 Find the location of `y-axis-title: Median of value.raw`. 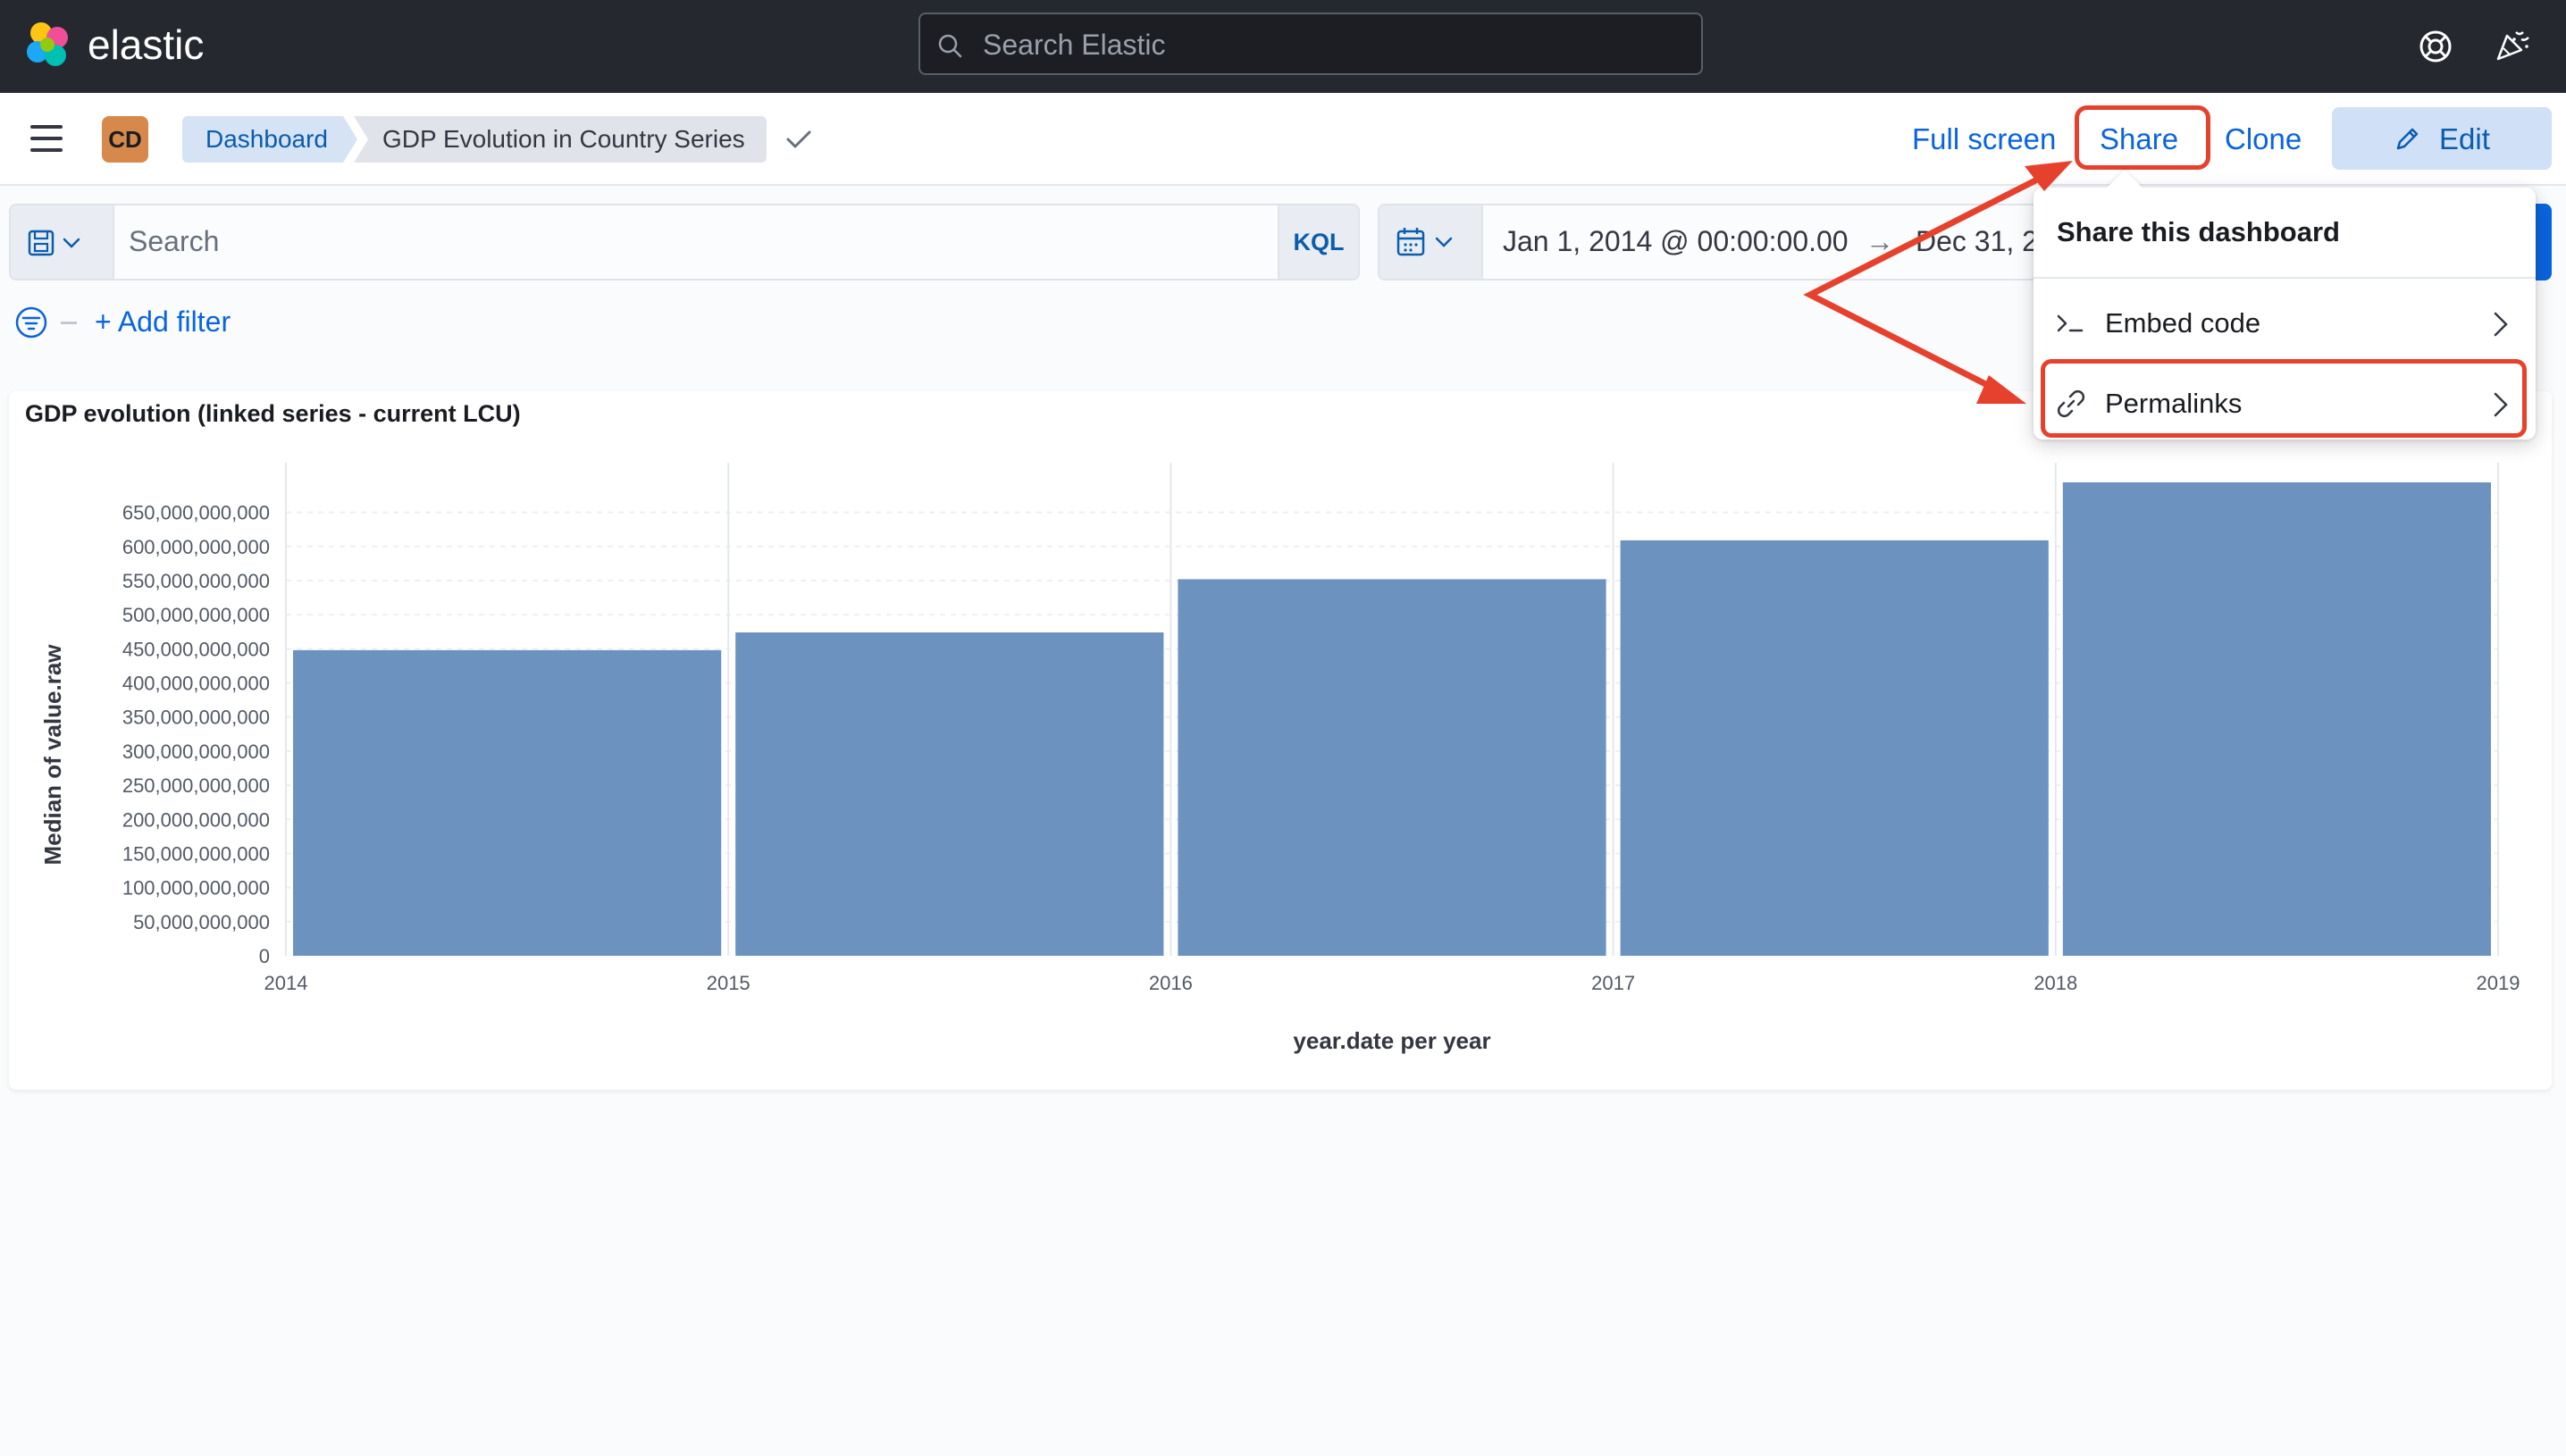

y-axis-title: Median of value.raw is located at coordinates (52, 755).